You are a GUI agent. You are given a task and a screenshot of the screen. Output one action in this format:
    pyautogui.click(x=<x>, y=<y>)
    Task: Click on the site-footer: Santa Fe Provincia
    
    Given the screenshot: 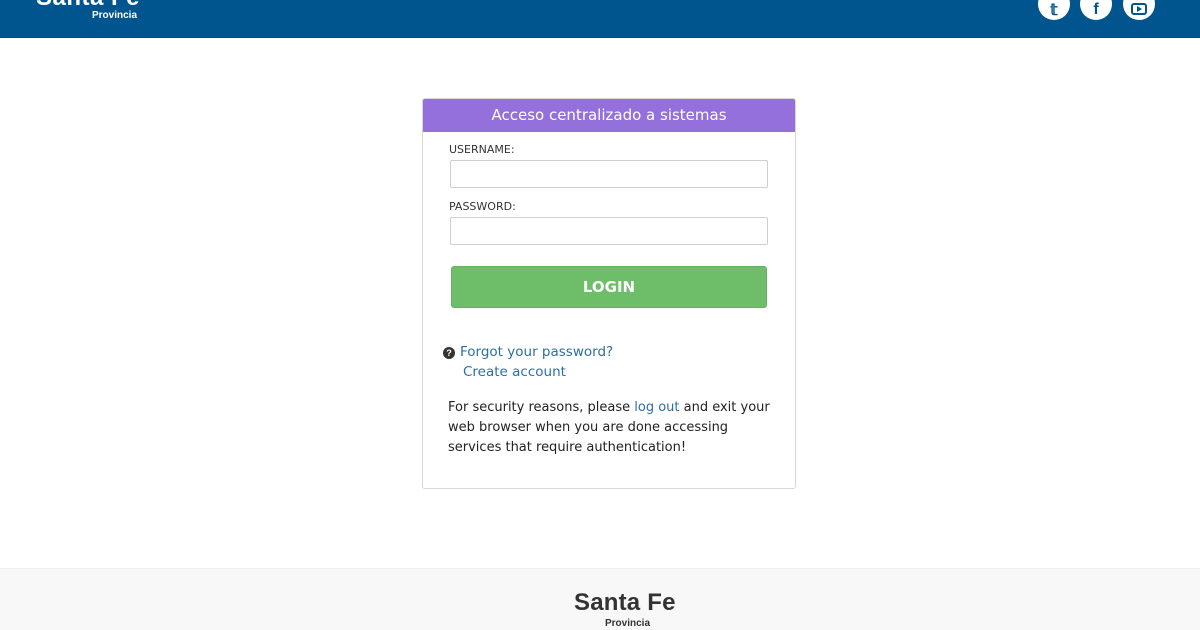 What is the action you would take?
    pyautogui.click(x=600, y=599)
    